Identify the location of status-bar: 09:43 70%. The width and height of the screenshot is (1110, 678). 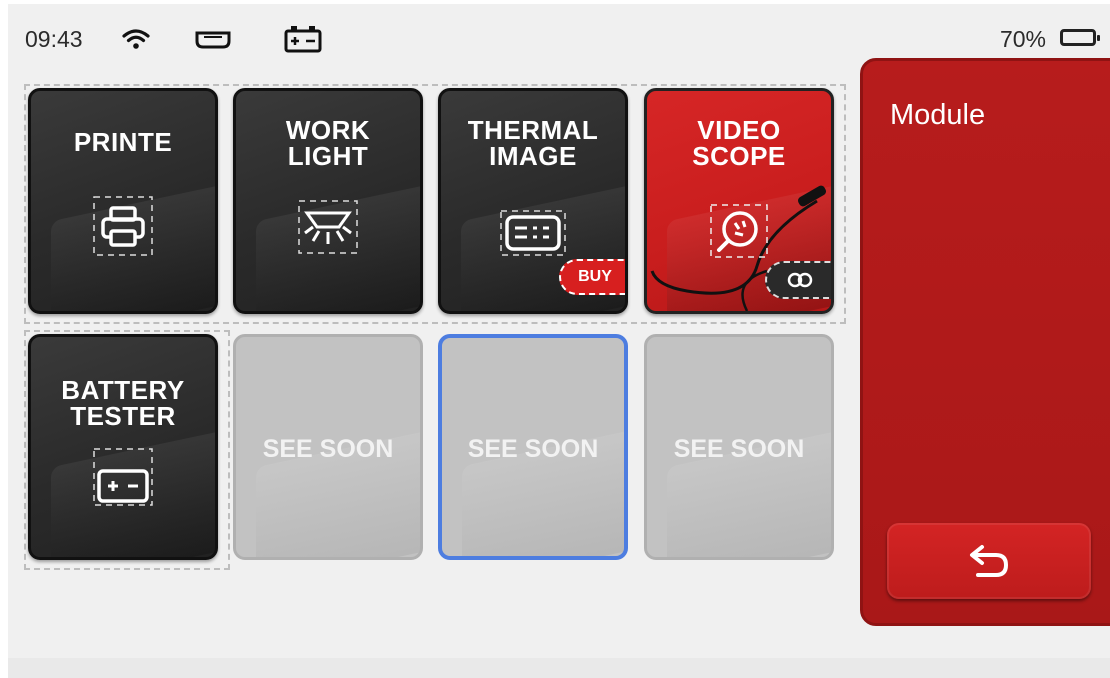
(559, 35).